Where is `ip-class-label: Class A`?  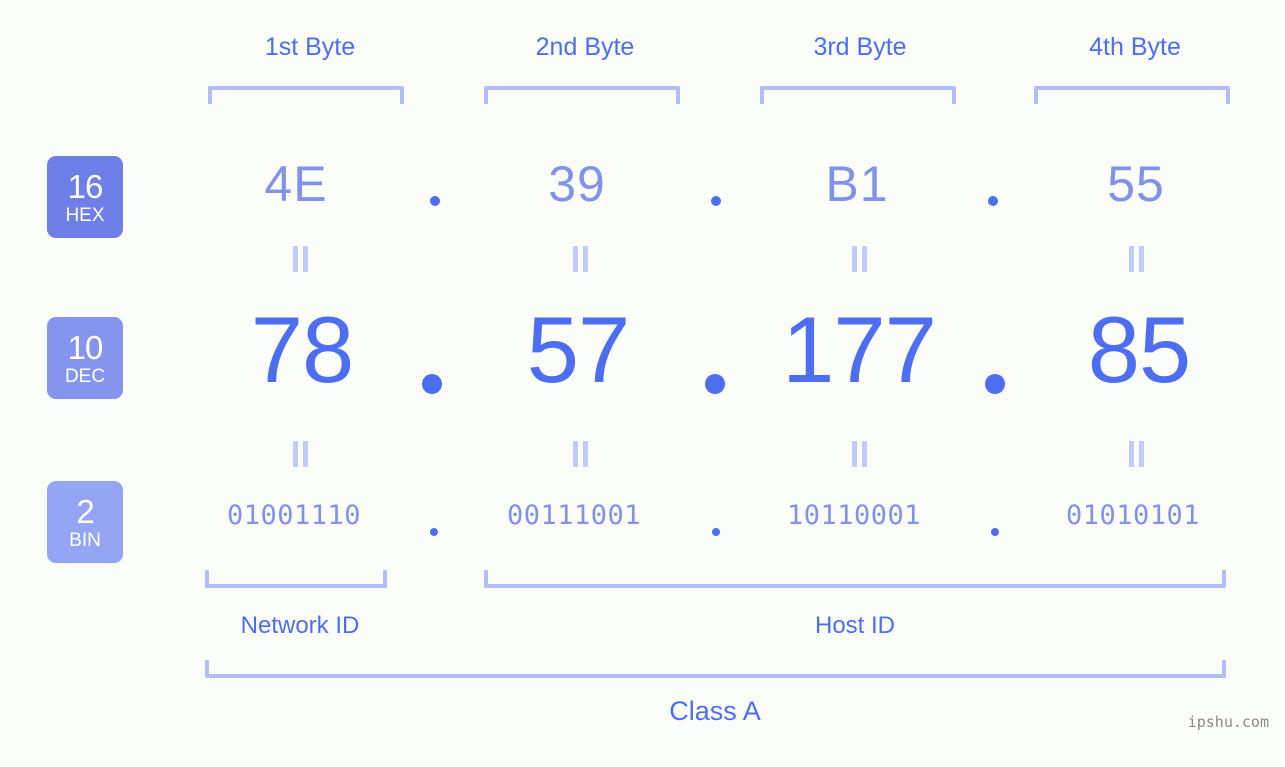 ip-class-label: Class A is located at coordinates (715, 711).